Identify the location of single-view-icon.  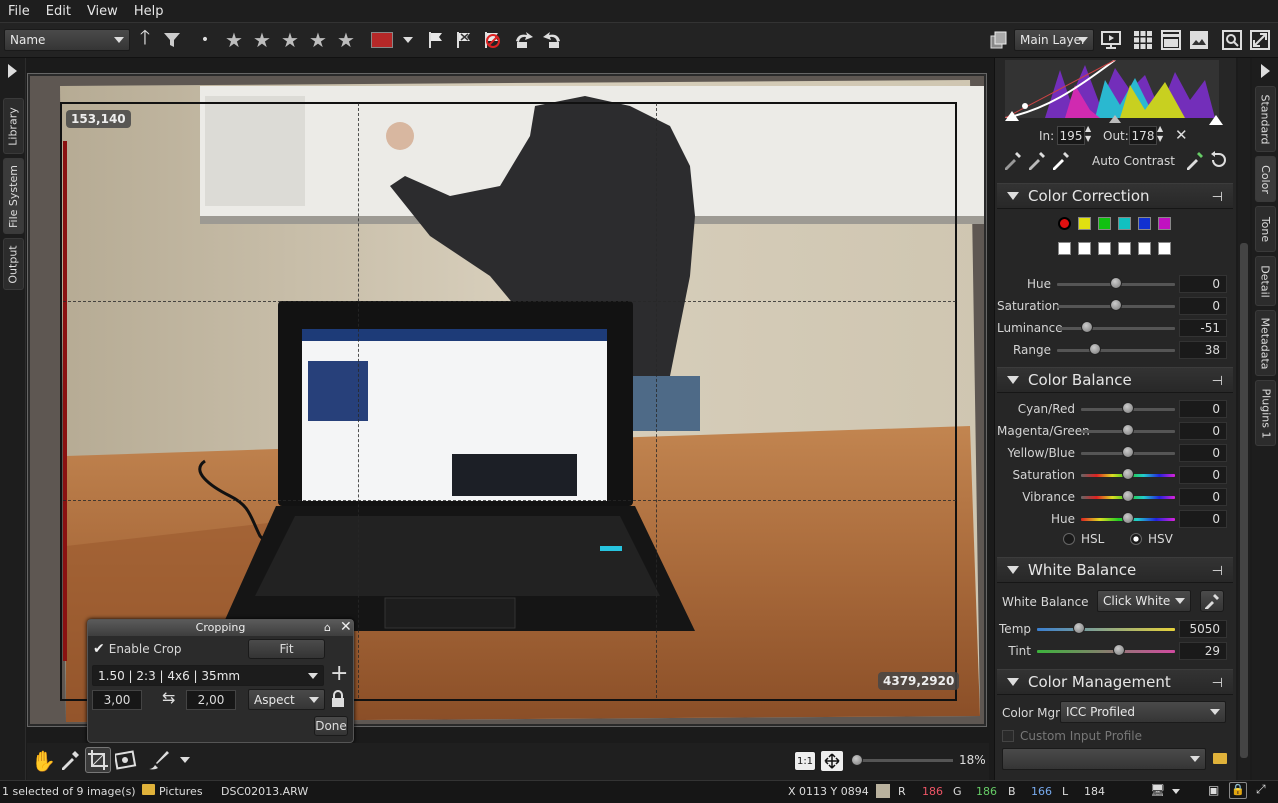
(1199, 40).